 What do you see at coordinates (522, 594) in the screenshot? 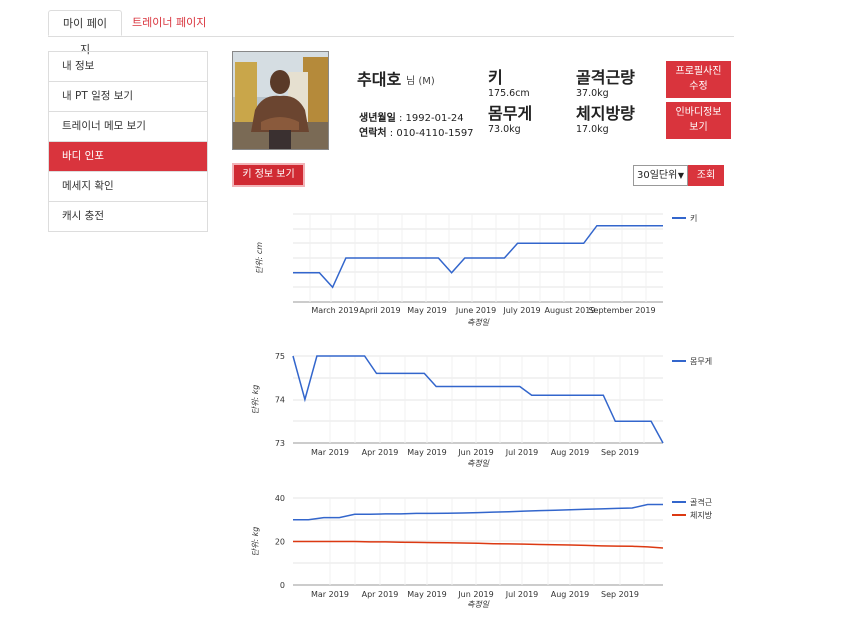
I see `chart-2-x-tick-label: Jul 2019` at bounding box center [522, 594].